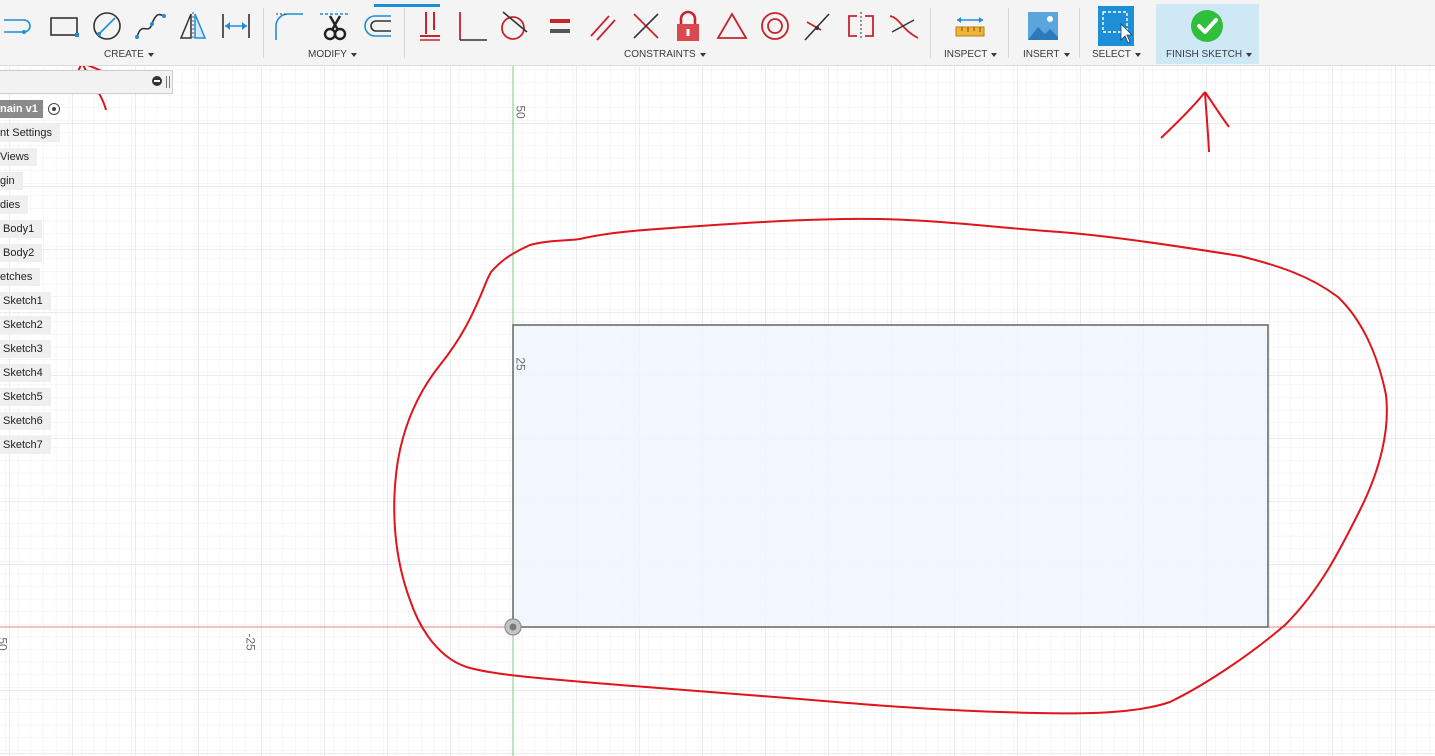  What do you see at coordinates (14, 205) in the screenshot?
I see `browser-item-bodies: dies` at bounding box center [14, 205].